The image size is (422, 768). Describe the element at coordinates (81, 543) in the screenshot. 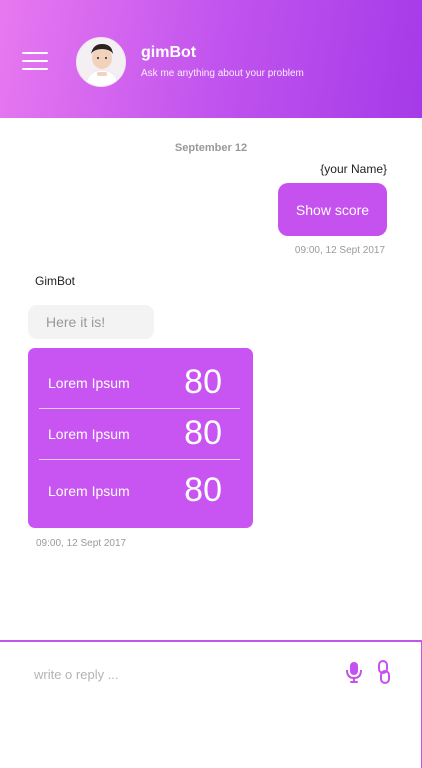

I see `bot-message-timestamp: 09:00, 12 Sept 2017` at that location.